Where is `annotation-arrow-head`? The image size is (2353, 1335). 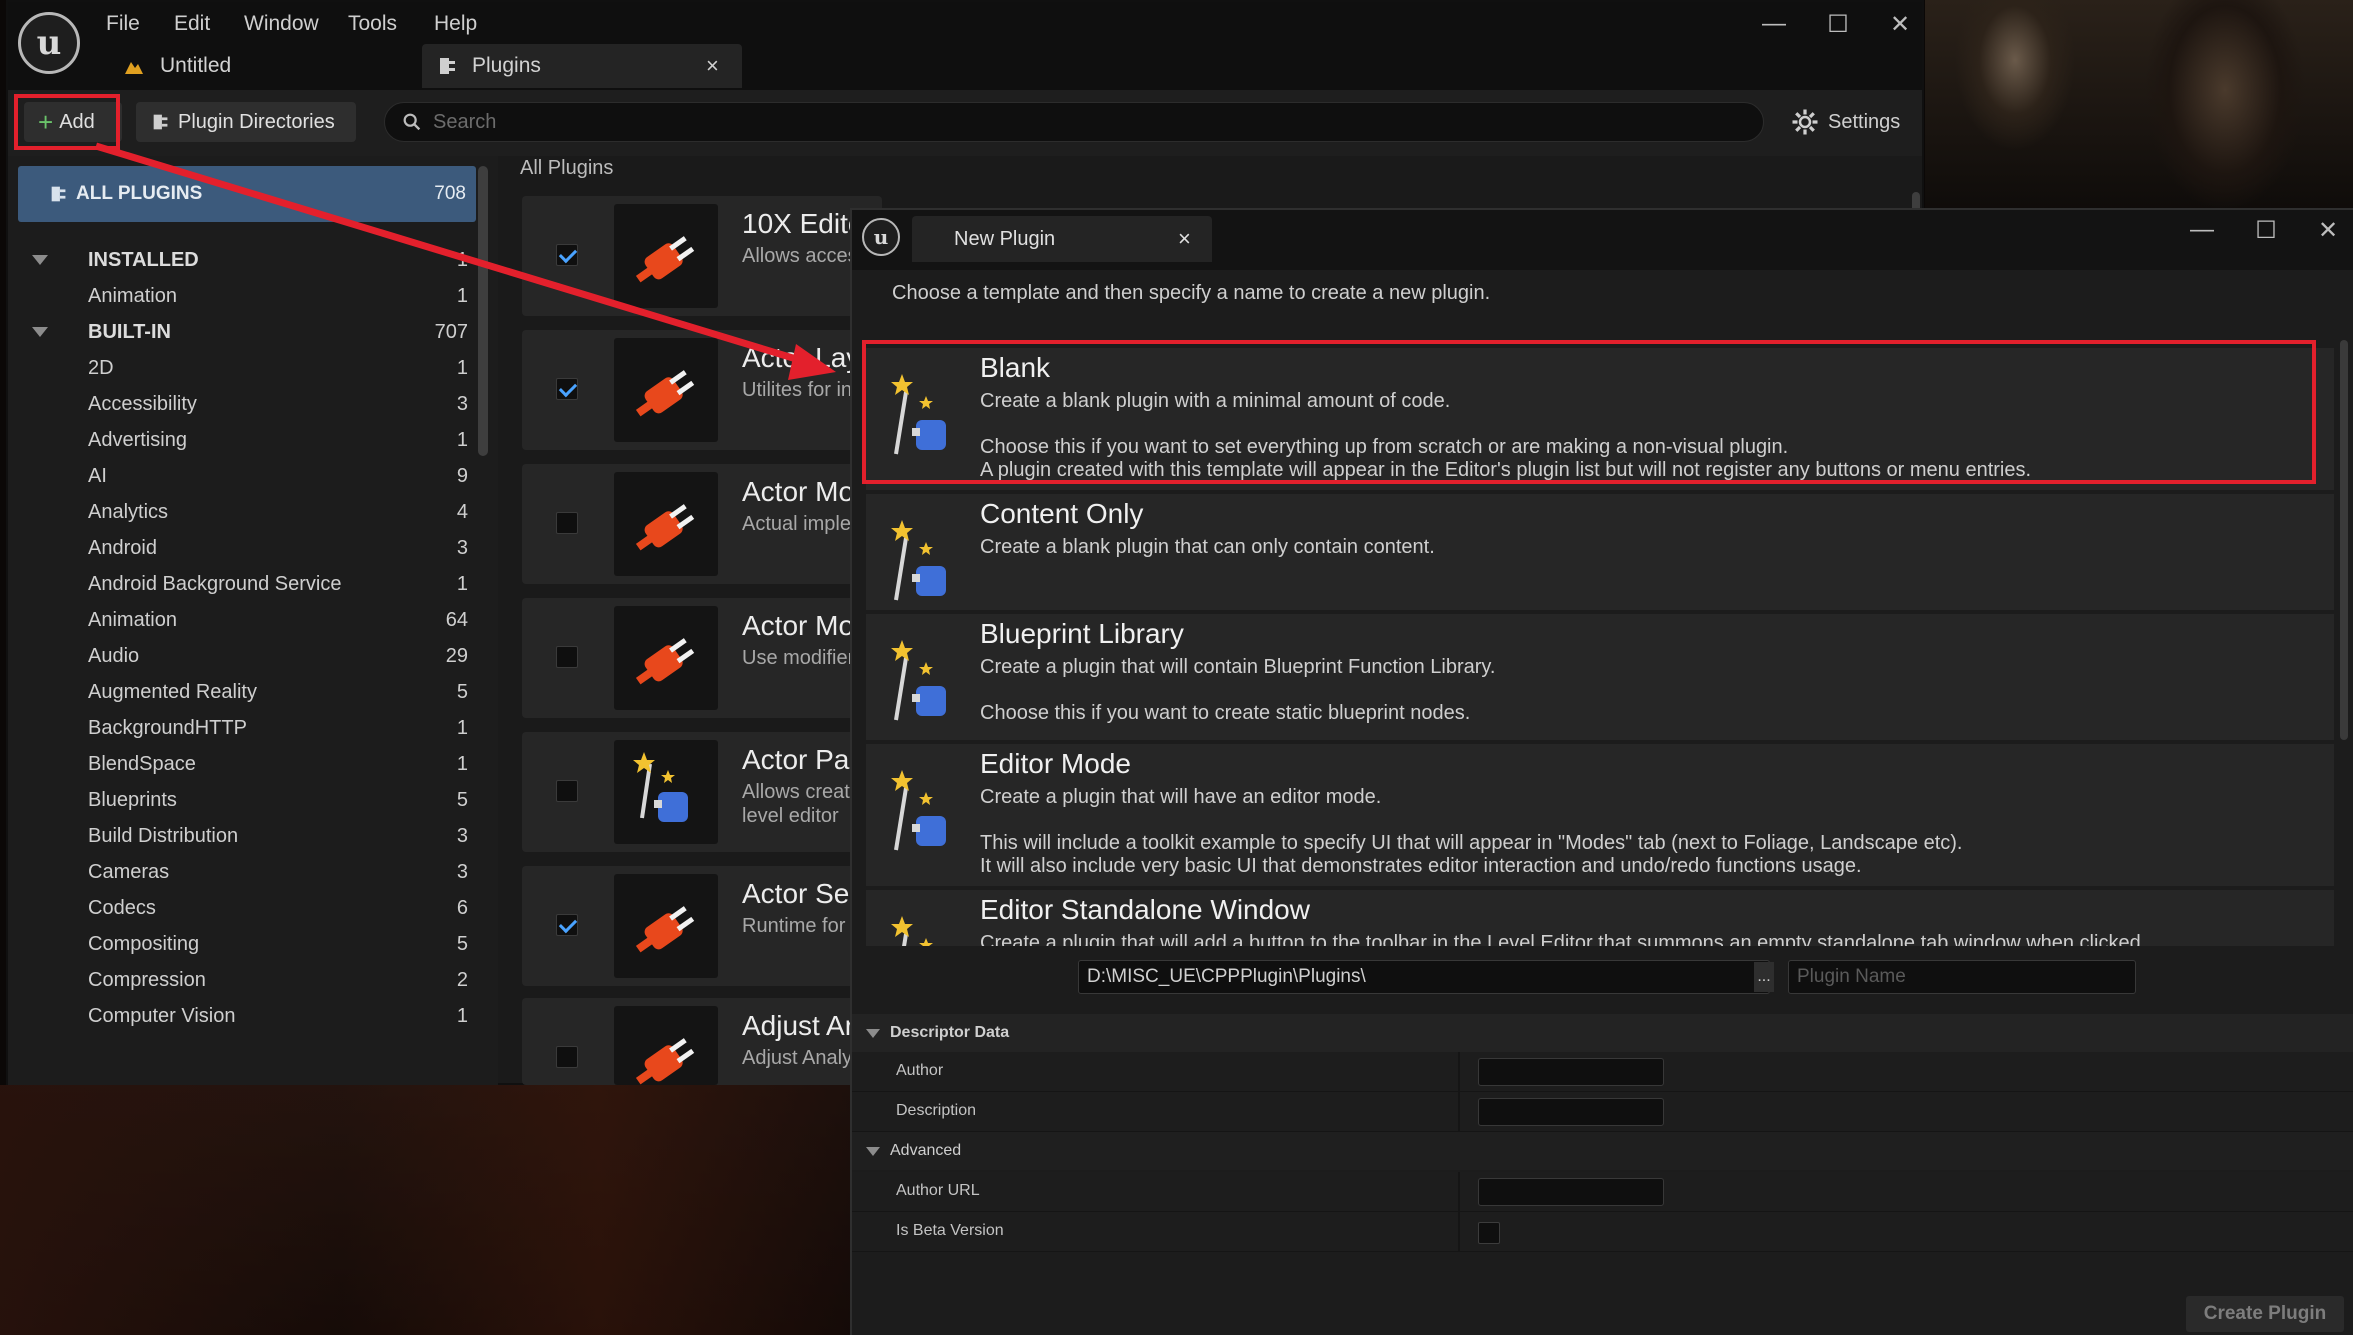
annotation-arrow-head is located at coordinates (812, 362).